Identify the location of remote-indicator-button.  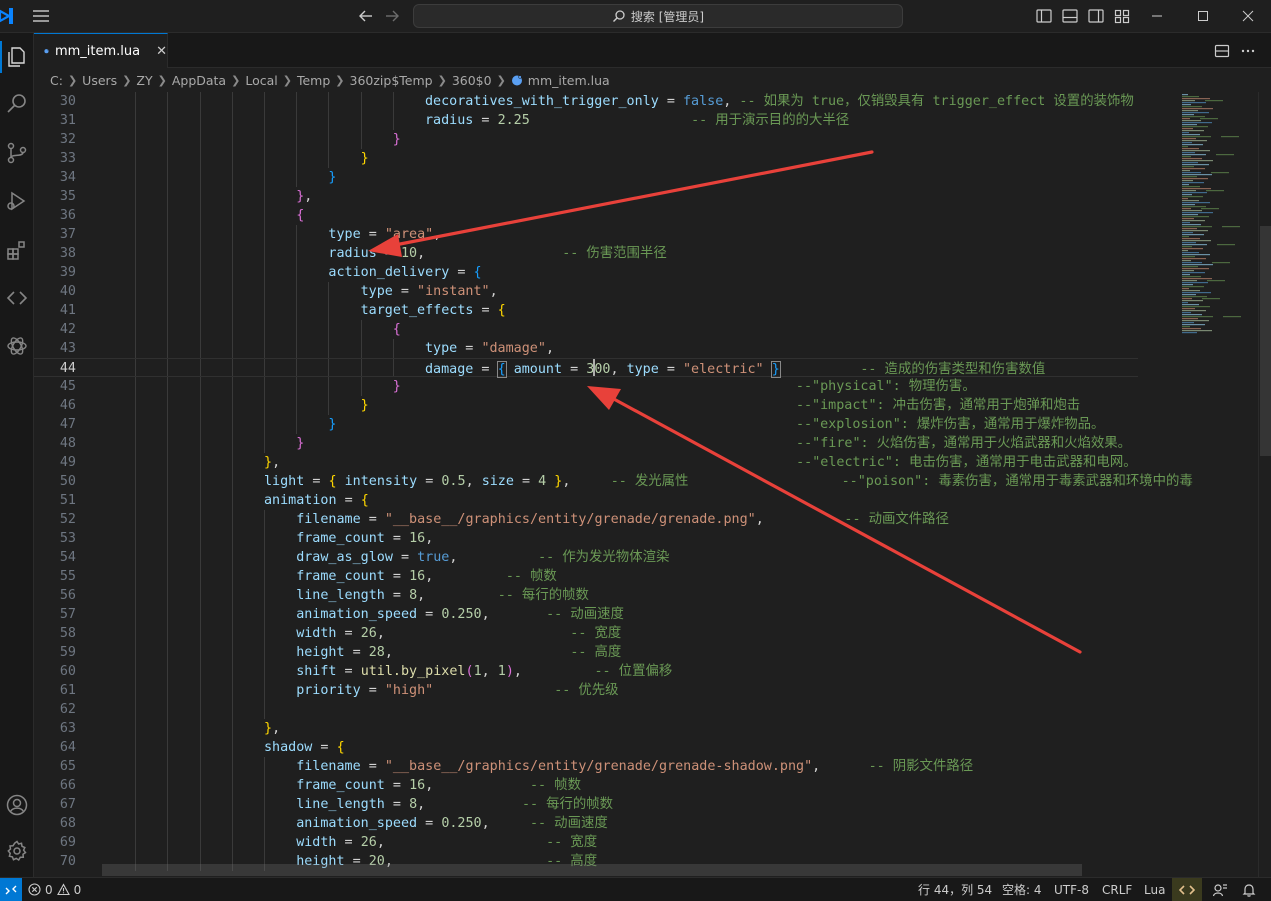
(11, 889).